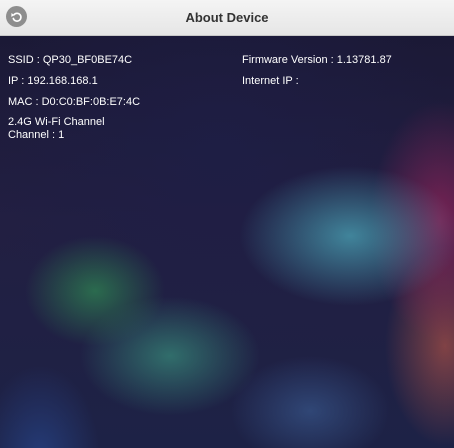 Image resolution: width=454 pixels, height=448 pixels. What do you see at coordinates (270, 81) in the screenshot?
I see `internet-ip-text: Internet IP :` at bounding box center [270, 81].